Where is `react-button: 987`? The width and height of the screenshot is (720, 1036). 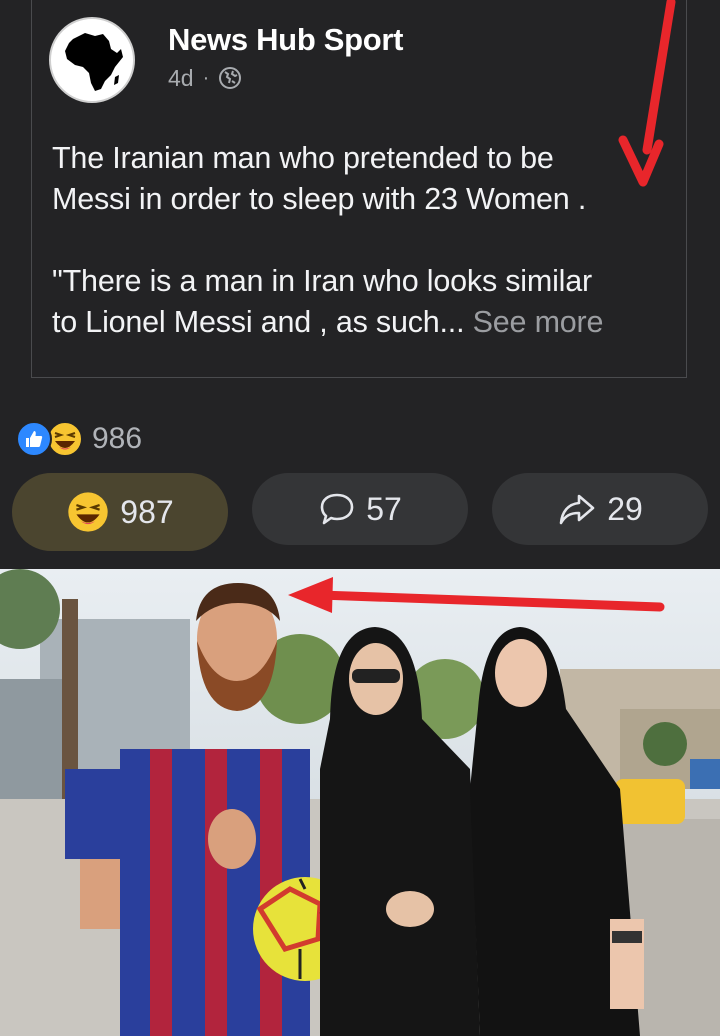
react-button: 987 is located at coordinates (120, 512).